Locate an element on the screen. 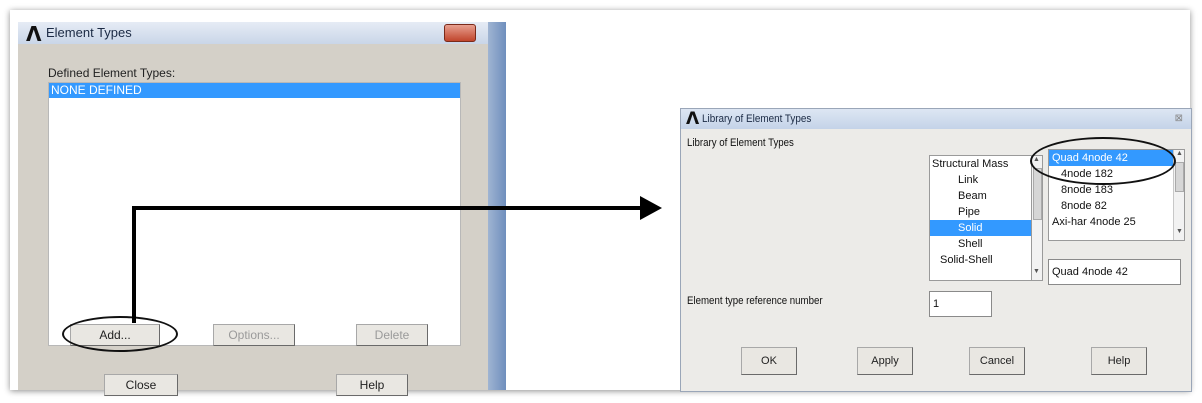 This screenshot has height=403, width=1202. library-label: Library of Element Types is located at coordinates (740, 143).